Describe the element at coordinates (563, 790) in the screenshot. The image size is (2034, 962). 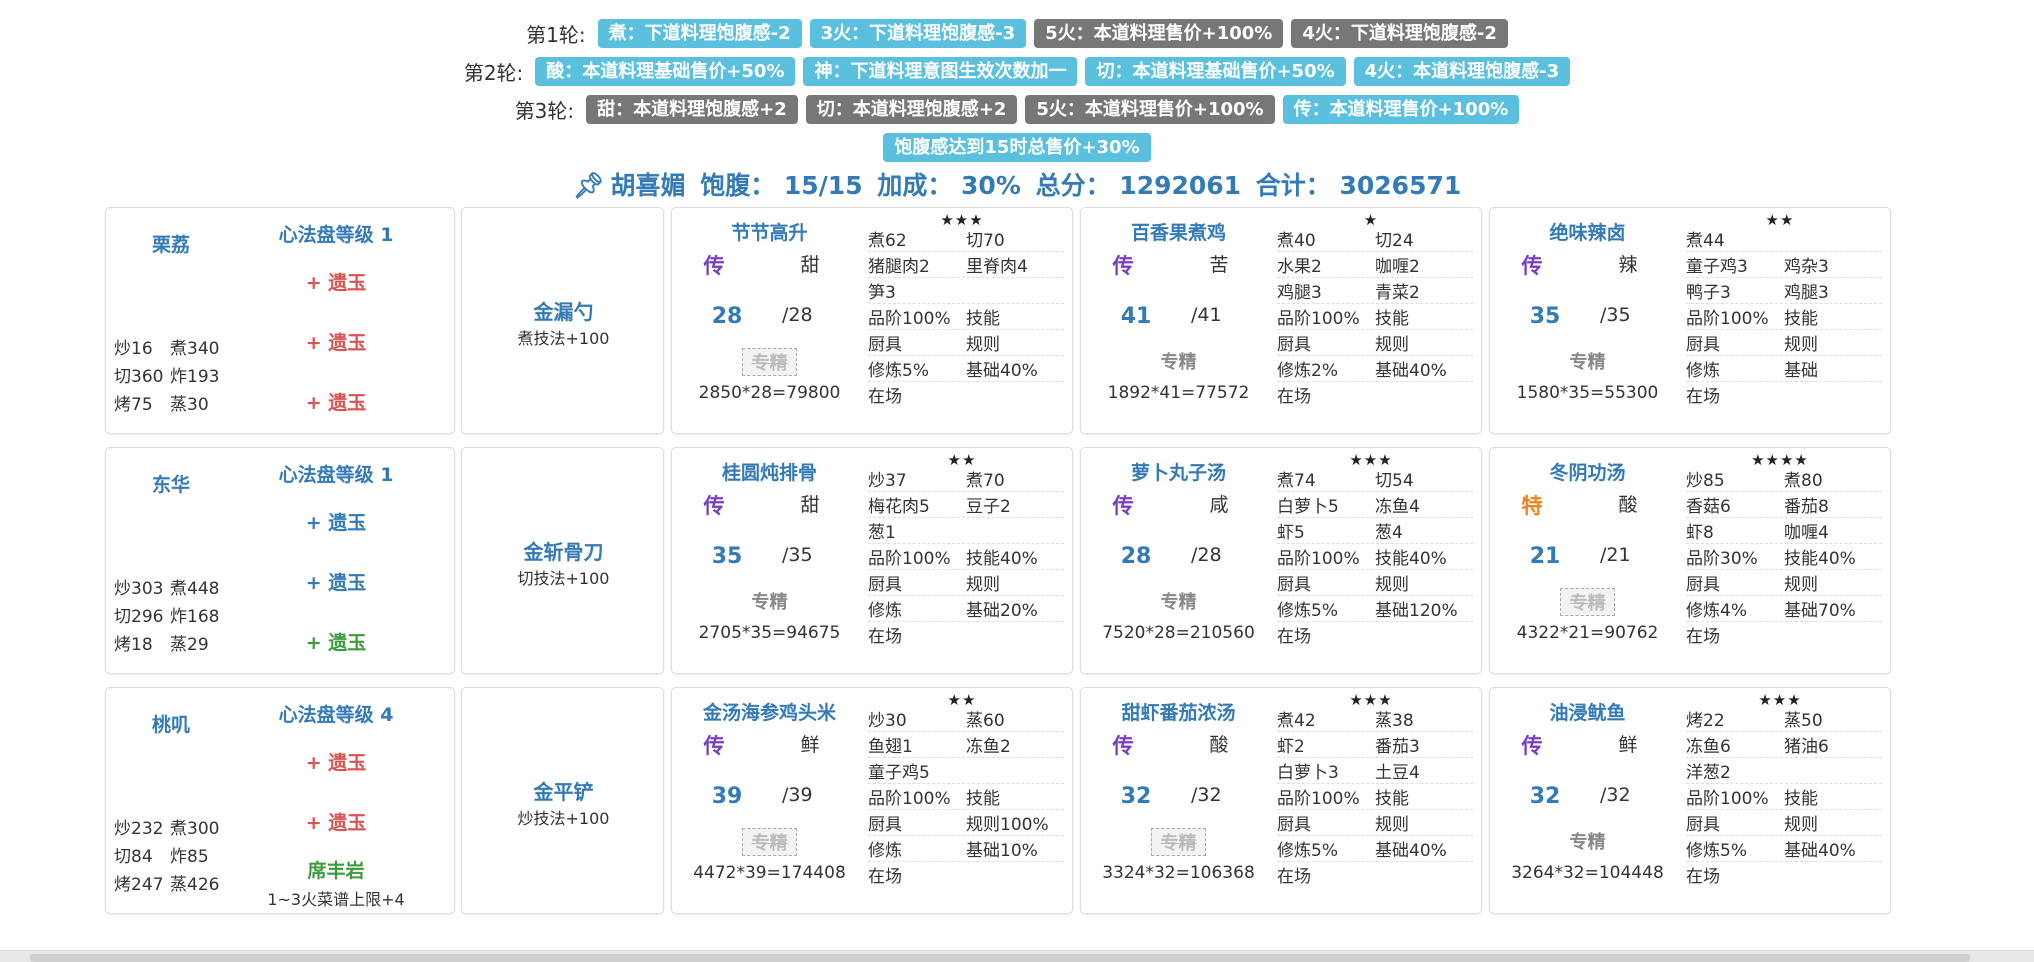
I see `equip-name: 金平铲` at that location.